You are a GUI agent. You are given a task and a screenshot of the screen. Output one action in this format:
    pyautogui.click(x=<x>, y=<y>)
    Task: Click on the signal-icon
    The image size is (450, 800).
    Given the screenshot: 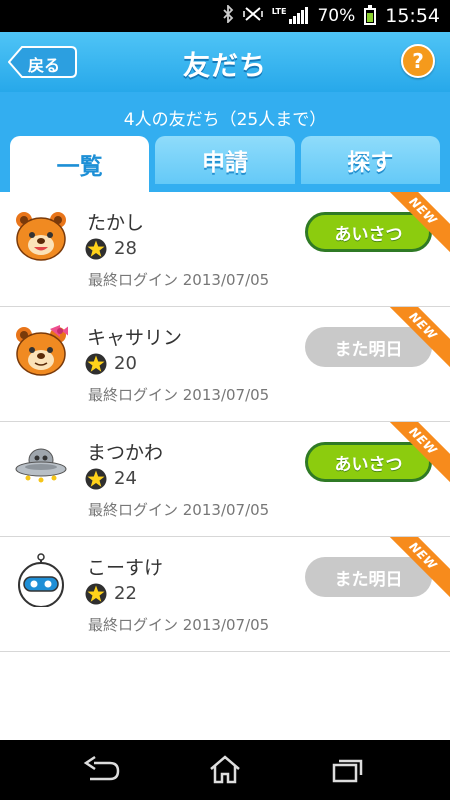 What is the action you would take?
    pyautogui.click(x=299, y=15)
    